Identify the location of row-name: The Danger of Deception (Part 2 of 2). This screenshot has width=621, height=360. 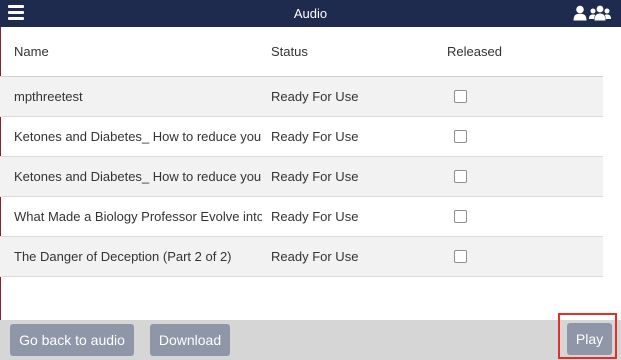
(123, 256).